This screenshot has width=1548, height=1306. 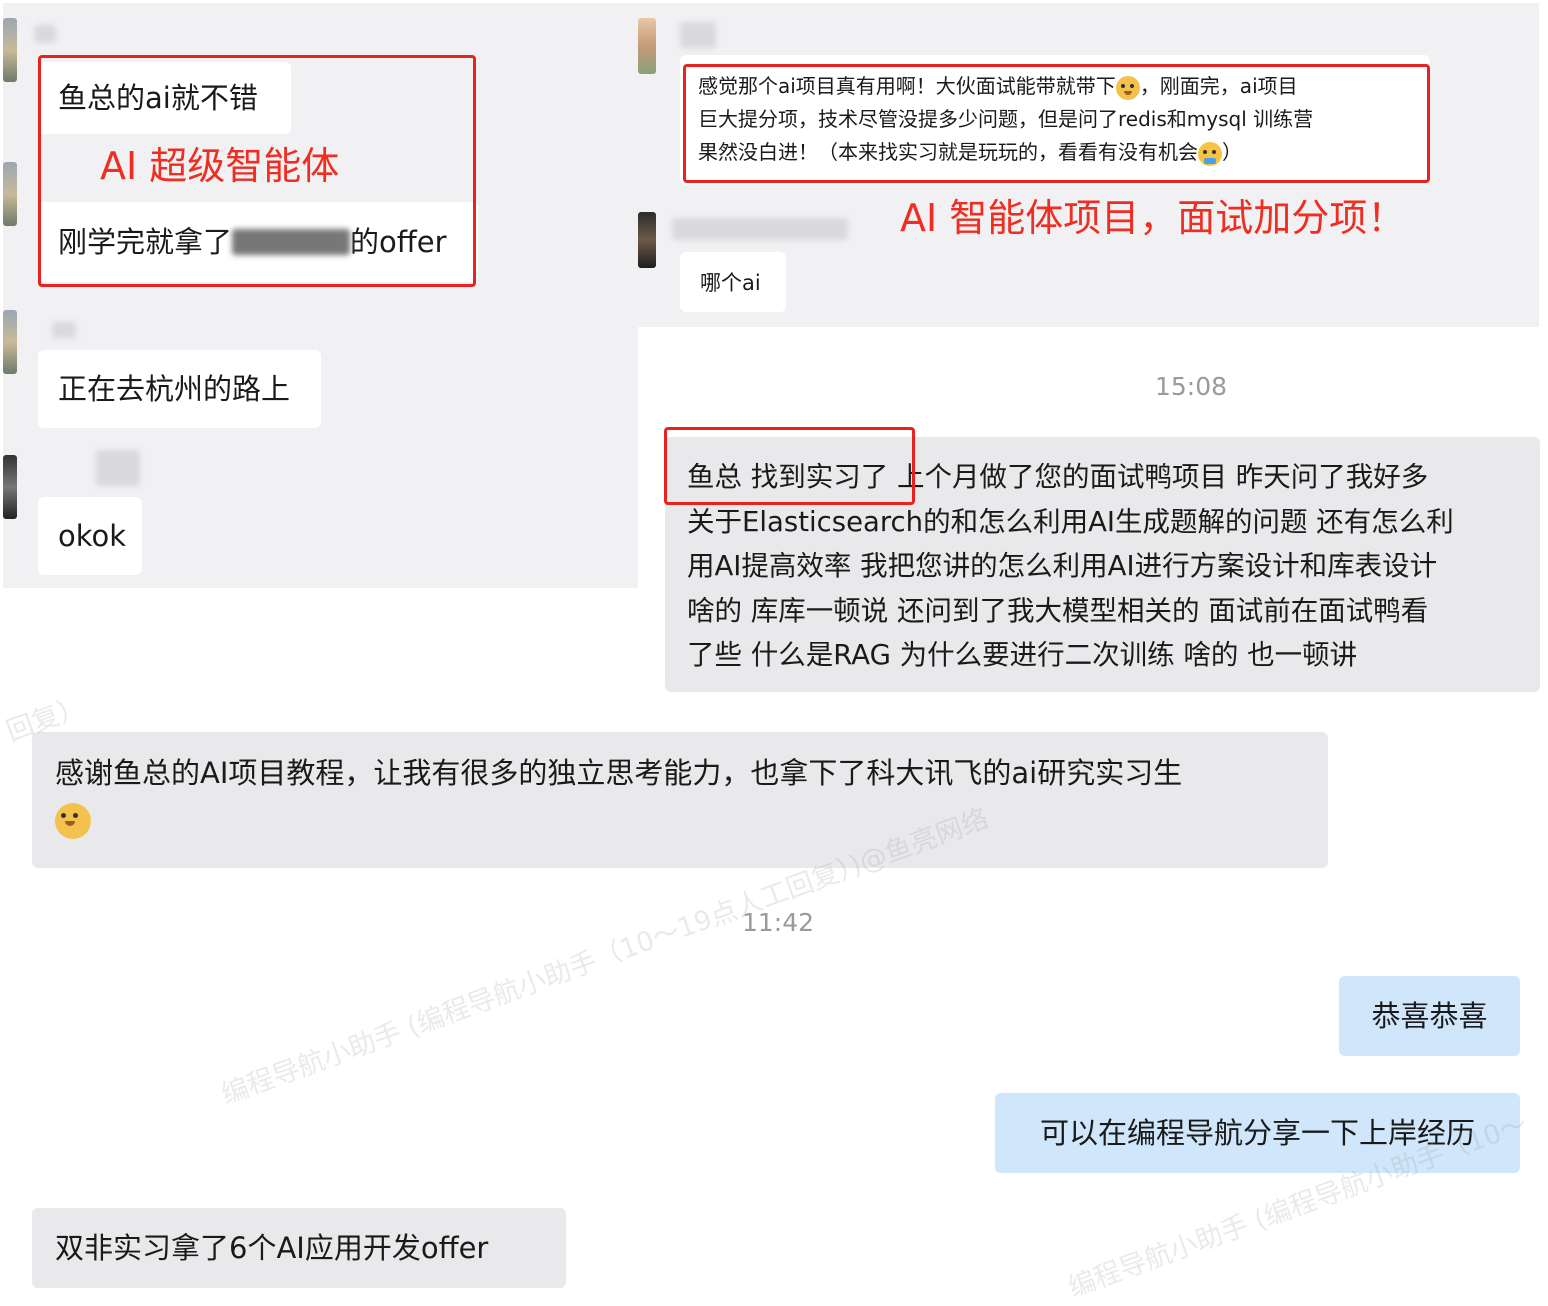 What do you see at coordinates (1022, 655) in the screenshot?
I see `message-line: 了些 什么是RAG 为什么要进行二次训练 啥的 也一顿讲` at bounding box center [1022, 655].